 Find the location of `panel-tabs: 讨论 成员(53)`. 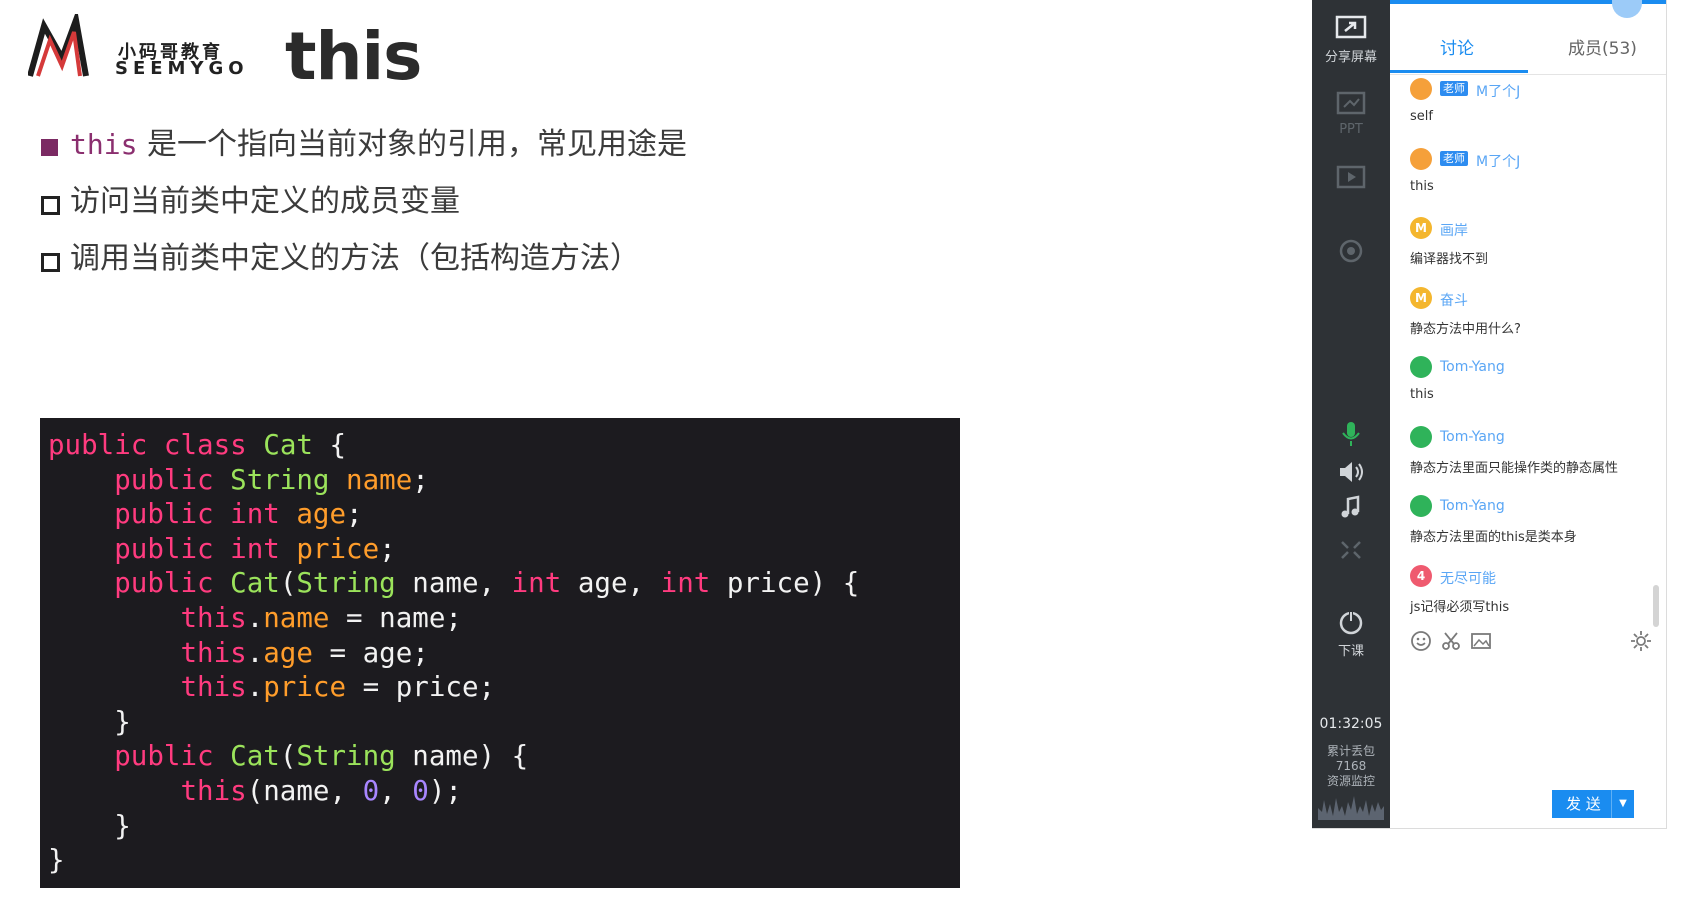

panel-tabs: 讨论 成员(53) is located at coordinates (1528, 39).